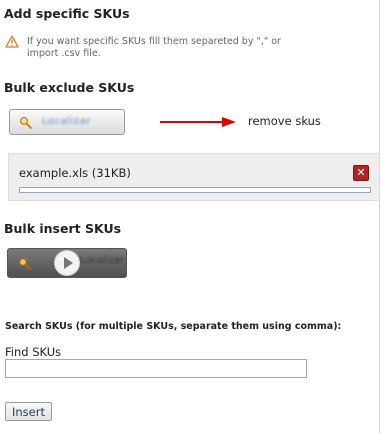  What do you see at coordinates (28, 411) in the screenshot?
I see `insert-button: Insert` at bounding box center [28, 411].